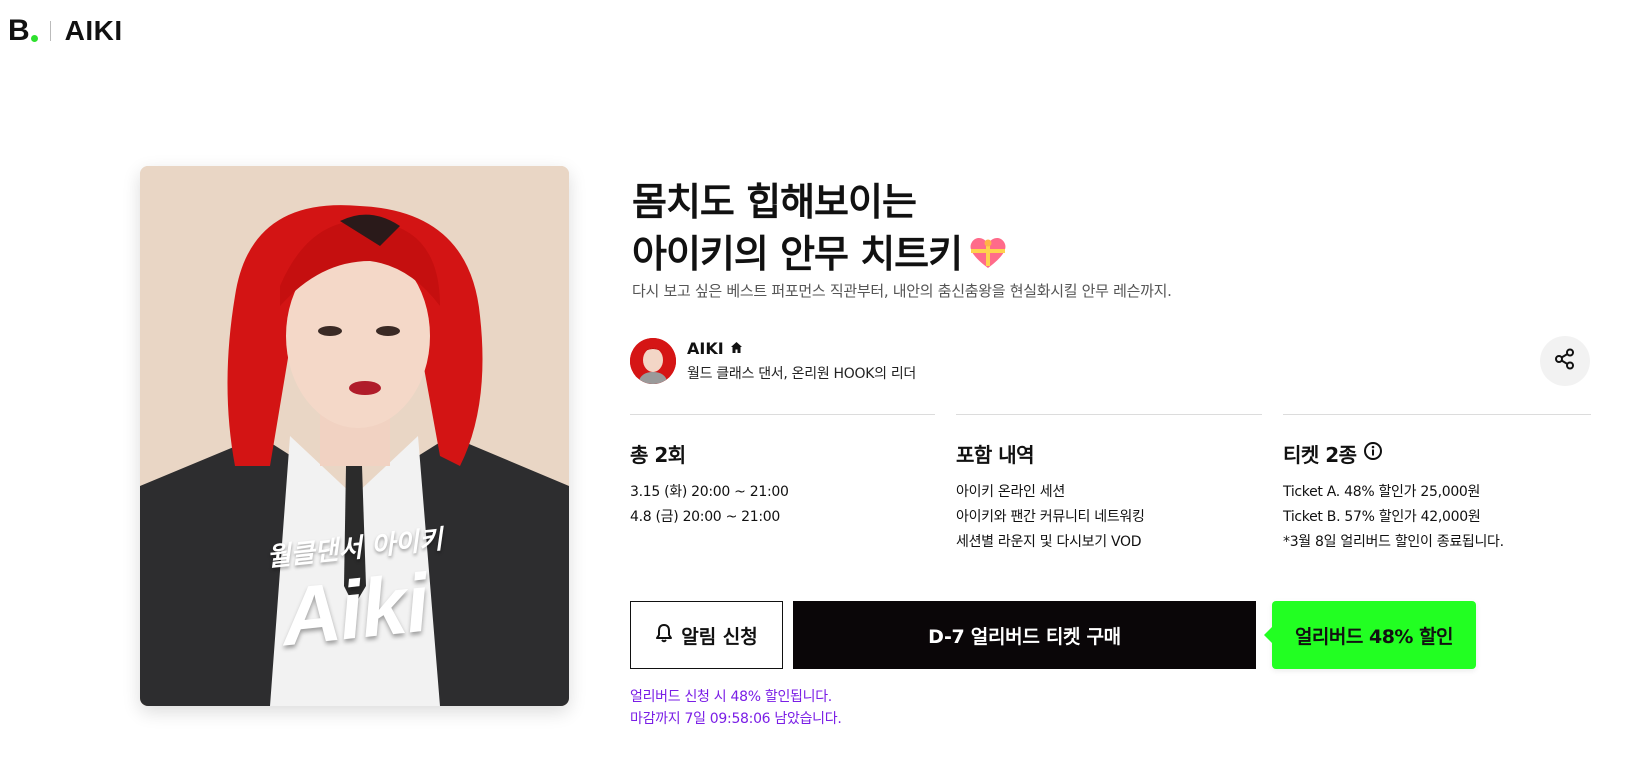  What do you see at coordinates (719, 636) in the screenshot?
I see `notify-button-label: 알림 신청` at bounding box center [719, 636].